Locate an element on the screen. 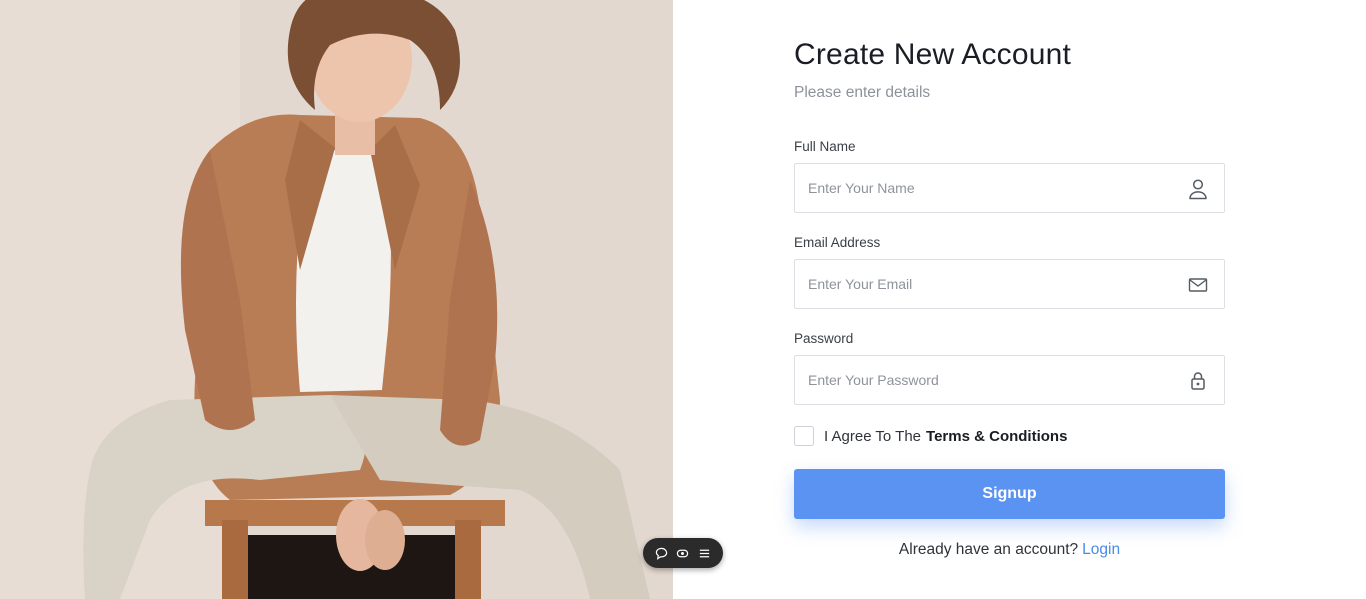 This screenshot has width=1366, height=599. page-subtitle: Please enter details is located at coordinates (862, 92).